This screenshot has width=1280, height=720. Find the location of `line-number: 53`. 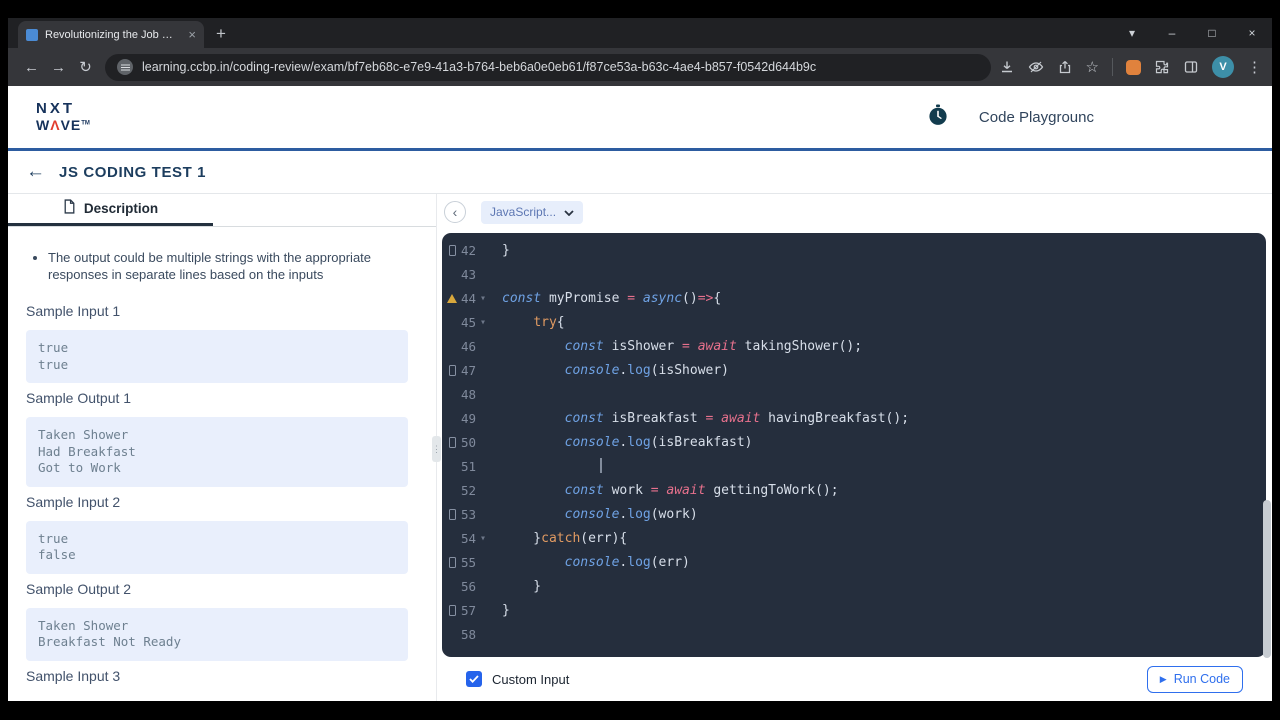

line-number: 53 is located at coordinates (467, 514).